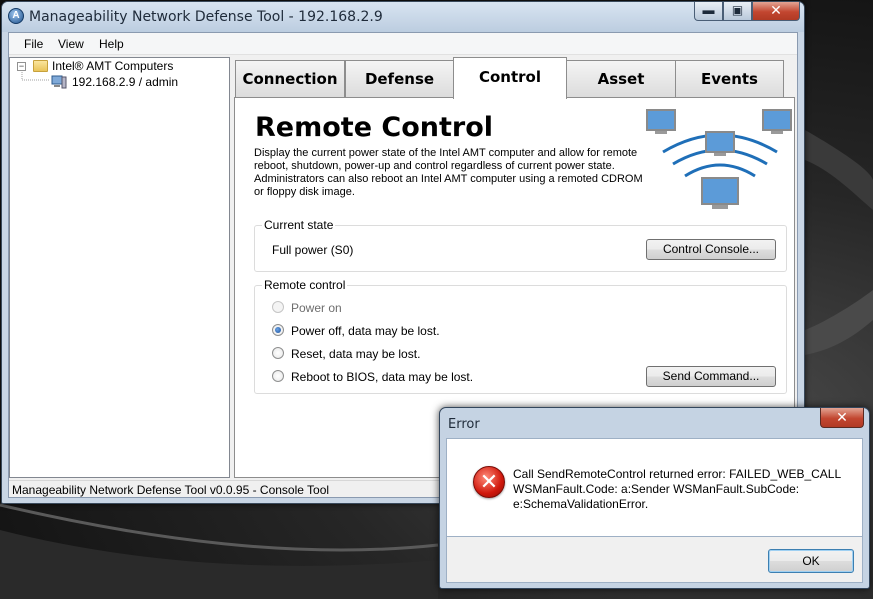  What do you see at coordinates (708, 11) in the screenshot?
I see `minimize-button: ▬` at bounding box center [708, 11].